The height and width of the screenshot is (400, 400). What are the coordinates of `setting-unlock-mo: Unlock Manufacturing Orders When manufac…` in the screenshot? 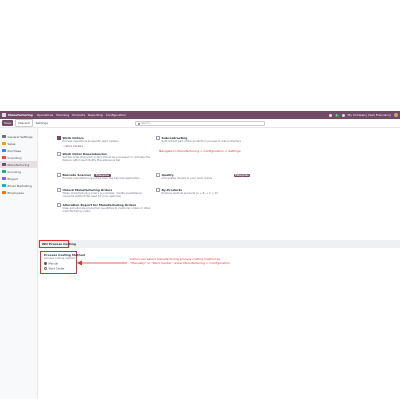 It's located at (104, 193).